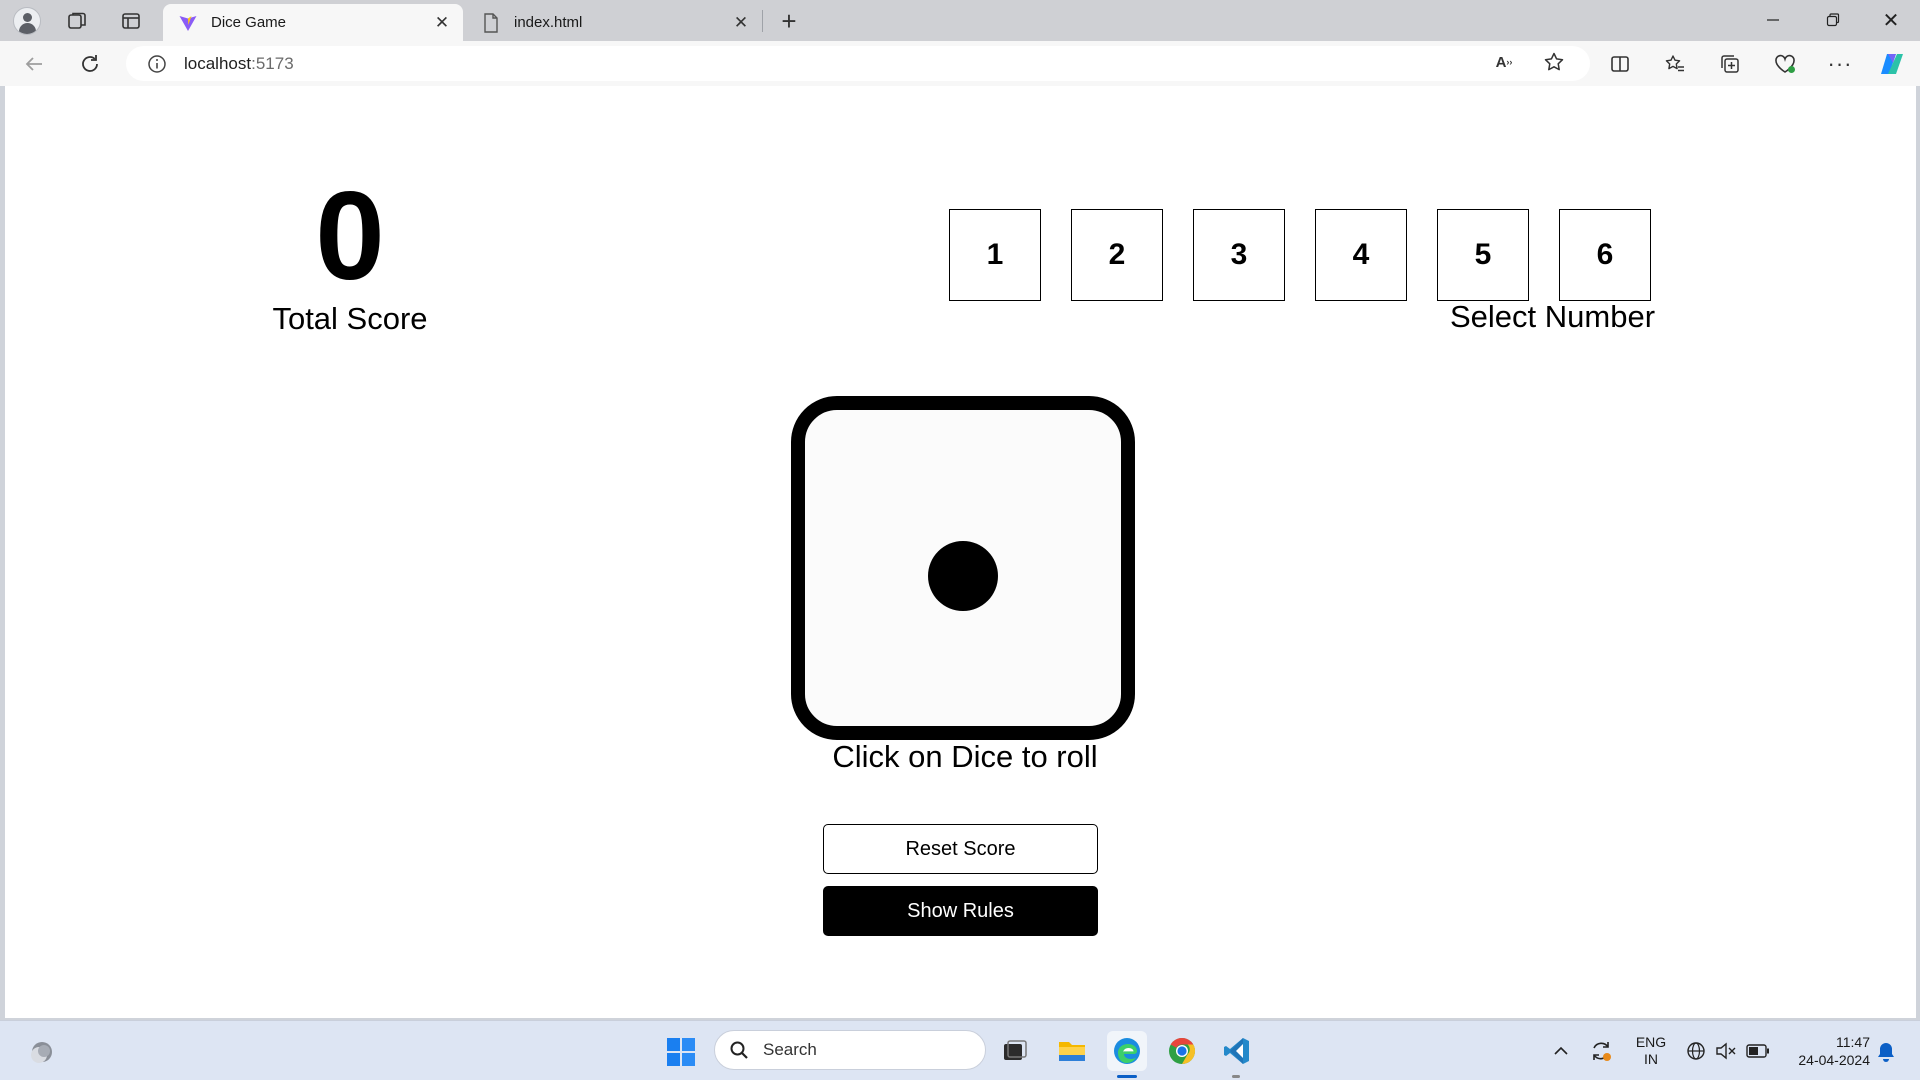 The width and height of the screenshot is (1920, 1080). Describe the element at coordinates (1620, 64) in the screenshot. I see `split-screen-icon` at that location.